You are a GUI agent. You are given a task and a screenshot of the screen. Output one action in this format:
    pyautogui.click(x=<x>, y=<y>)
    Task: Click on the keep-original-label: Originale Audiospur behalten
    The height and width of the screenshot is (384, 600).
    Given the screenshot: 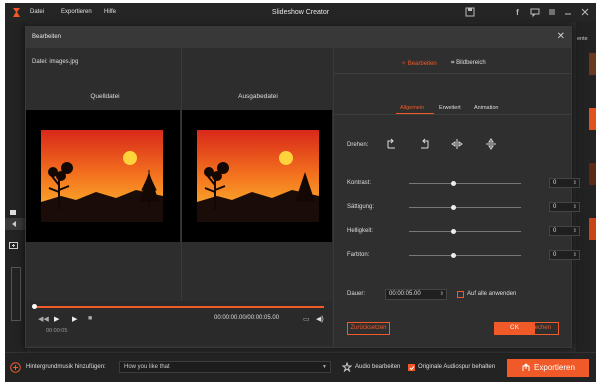 What is the action you would take?
    pyautogui.click(x=457, y=367)
    